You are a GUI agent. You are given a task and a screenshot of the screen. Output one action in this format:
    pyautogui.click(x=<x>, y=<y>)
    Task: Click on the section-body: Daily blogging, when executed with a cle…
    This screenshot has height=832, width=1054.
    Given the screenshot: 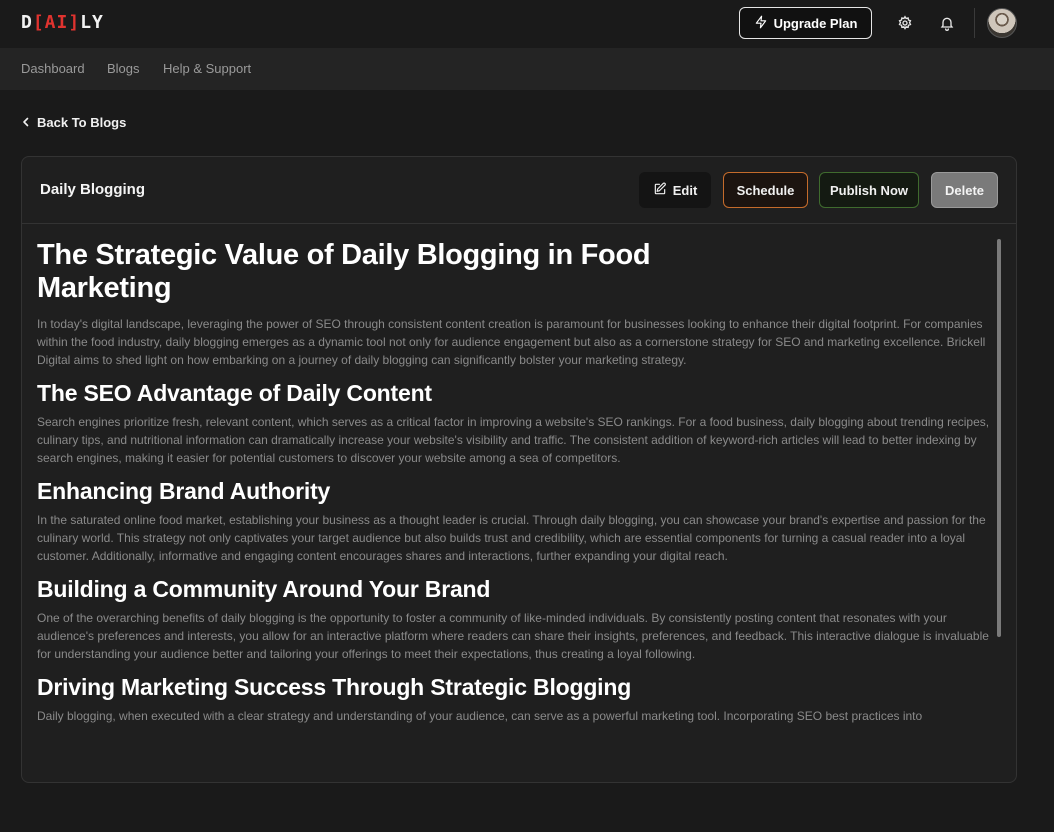 What is the action you would take?
    pyautogui.click(x=480, y=716)
    